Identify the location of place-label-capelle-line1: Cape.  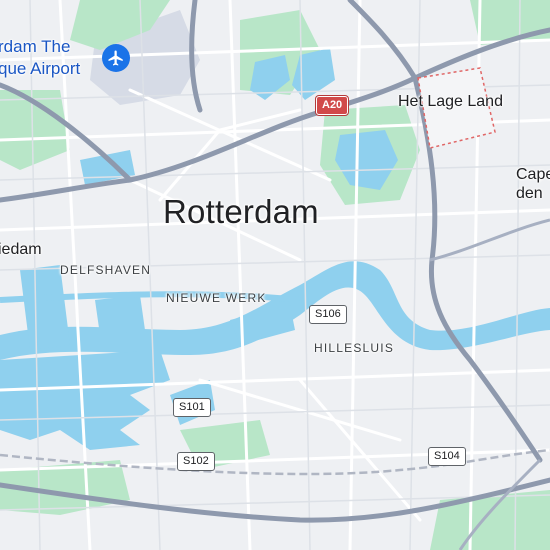
(533, 174).